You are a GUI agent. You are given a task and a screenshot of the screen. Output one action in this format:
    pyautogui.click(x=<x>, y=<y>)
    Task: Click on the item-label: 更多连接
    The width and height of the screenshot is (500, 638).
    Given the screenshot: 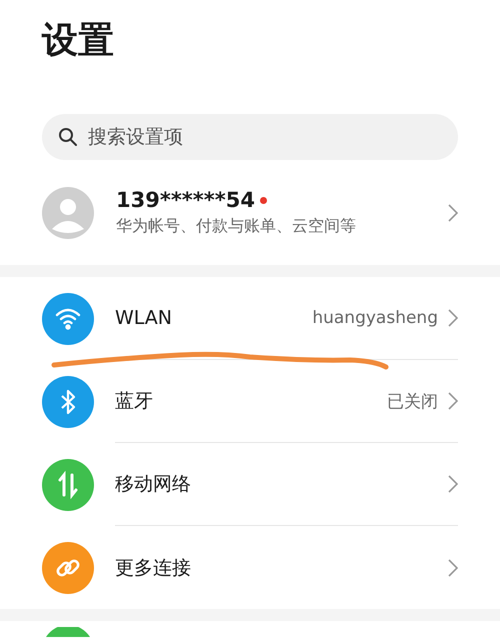 What is the action you would take?
    pyautogui.click(x=153, y=568)
    